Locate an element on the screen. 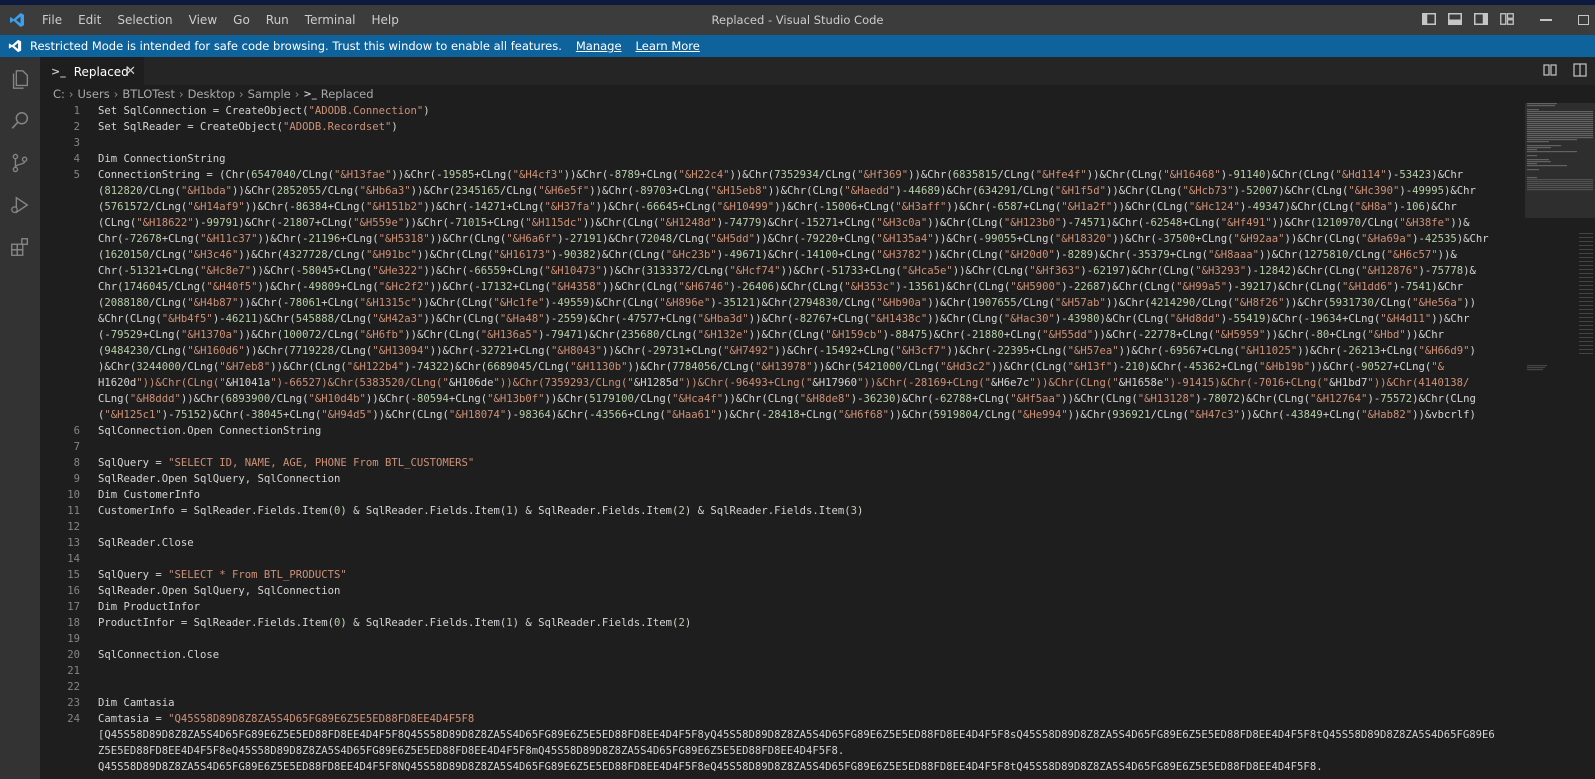  line-number: 9 is located at coordinates (76, 479).